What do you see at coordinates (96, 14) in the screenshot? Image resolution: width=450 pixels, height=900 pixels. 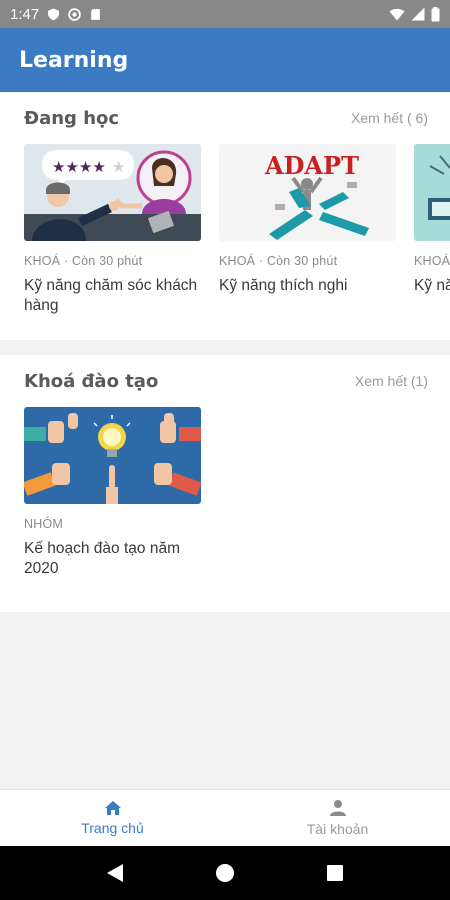 I see `sd-card-icon` at bounding box center [96, 14].